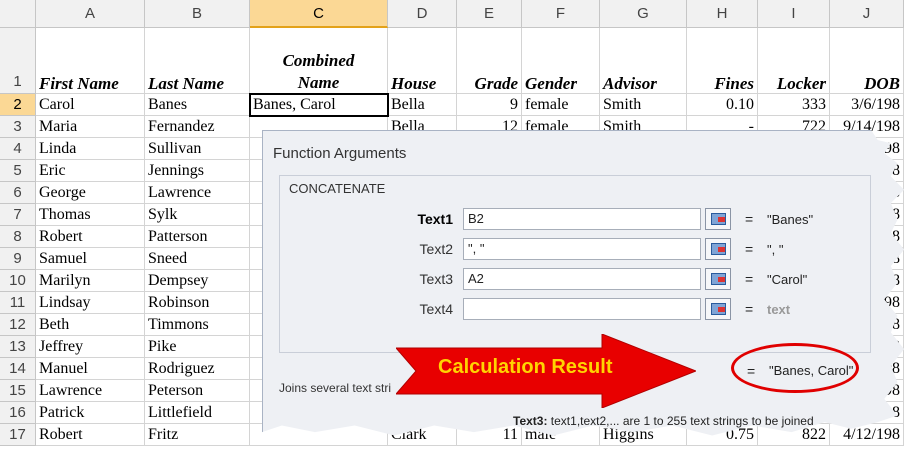  I want to click on cell-b17: Fritz, so click(197, 435).